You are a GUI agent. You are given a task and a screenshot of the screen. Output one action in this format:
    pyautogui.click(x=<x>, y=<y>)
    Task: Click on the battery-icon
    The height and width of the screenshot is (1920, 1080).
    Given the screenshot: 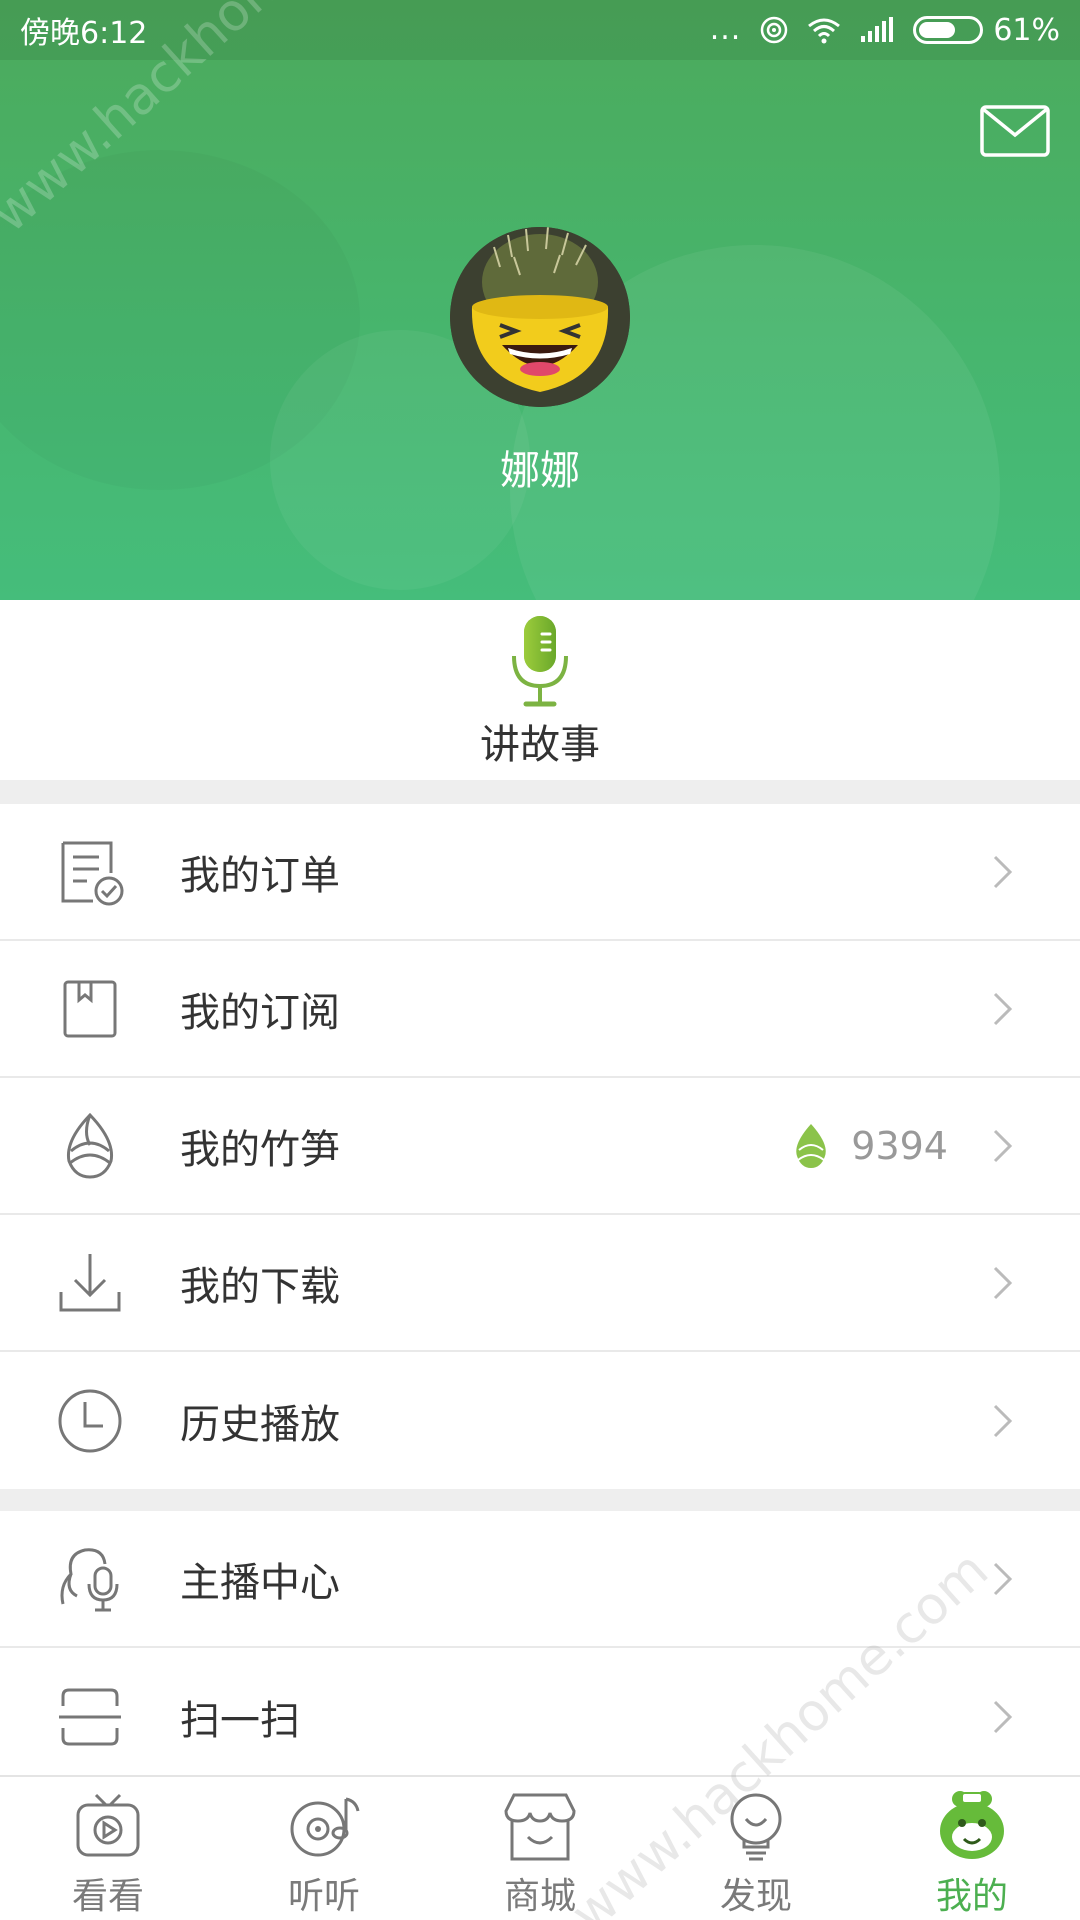 What is the action you would take?
    pyautogui.click(x=948, y=30)
    